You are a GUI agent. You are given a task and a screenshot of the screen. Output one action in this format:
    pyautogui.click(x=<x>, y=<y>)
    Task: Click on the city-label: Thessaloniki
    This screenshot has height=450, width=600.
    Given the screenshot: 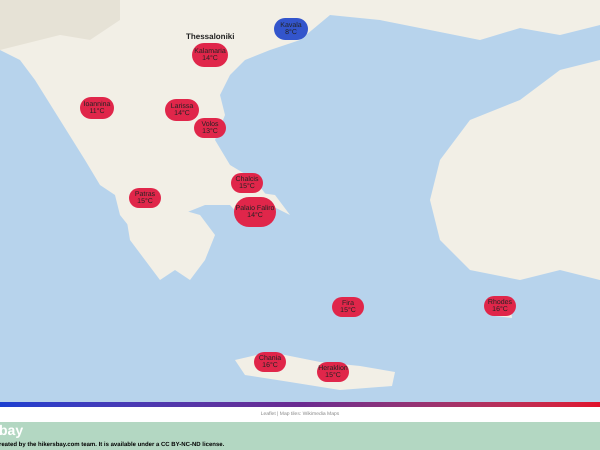 What is the action you would take?
    pyautogui.click(x=210, y=37)
    